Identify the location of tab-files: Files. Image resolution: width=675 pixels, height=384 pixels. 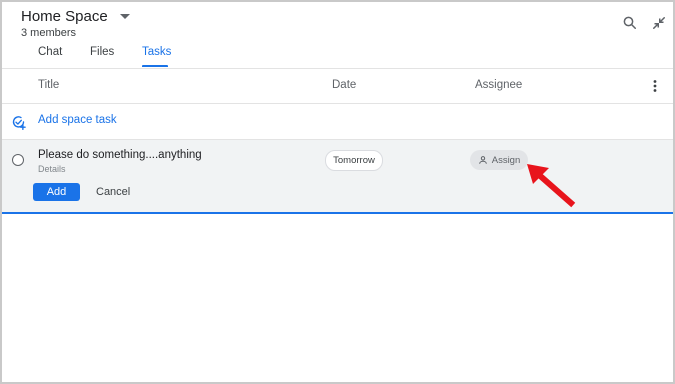
(102, 52).